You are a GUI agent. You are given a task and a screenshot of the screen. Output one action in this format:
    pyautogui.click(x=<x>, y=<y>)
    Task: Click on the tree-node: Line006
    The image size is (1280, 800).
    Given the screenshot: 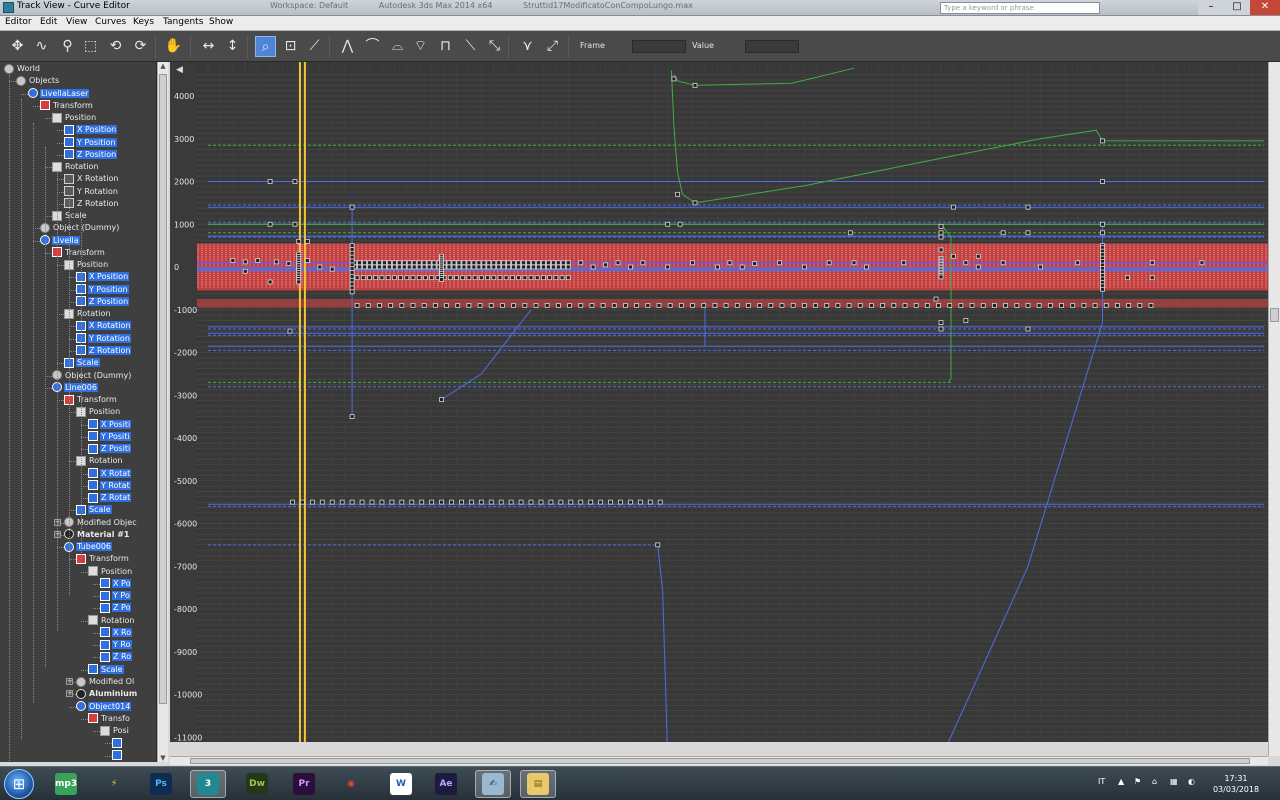 What is the action you would take?
    pyautogui.click(x=75, y=387)
    